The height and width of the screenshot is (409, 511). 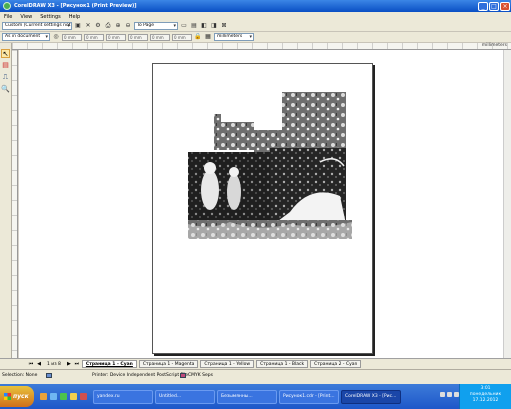 What do you see at coordinates (194, 26) in the screenshot?
I see `separations-icon: ▤` at bounding box center [194, 26].